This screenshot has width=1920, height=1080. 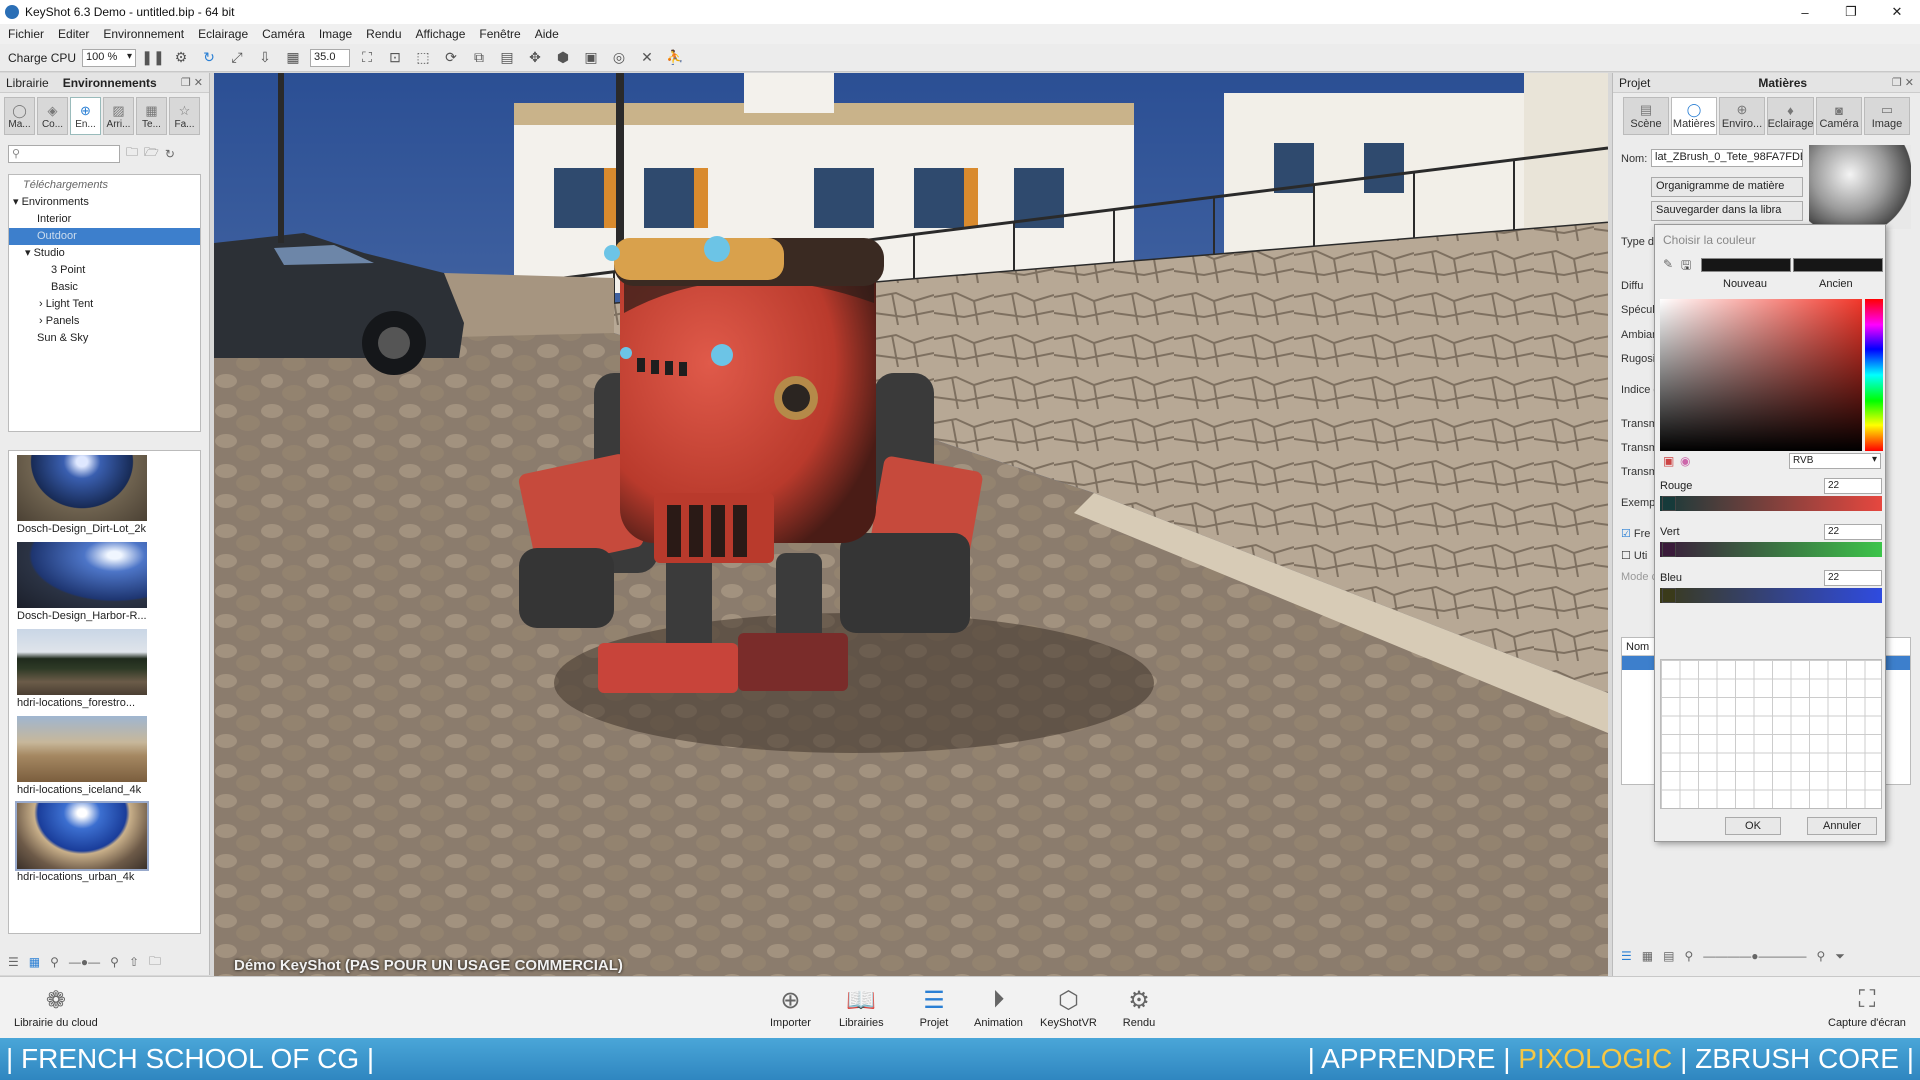 What do you see at coordinates (1887, 116) in the screenshot?
I see `tab-image: ▭ Image` at bounding box center [1887, 116].